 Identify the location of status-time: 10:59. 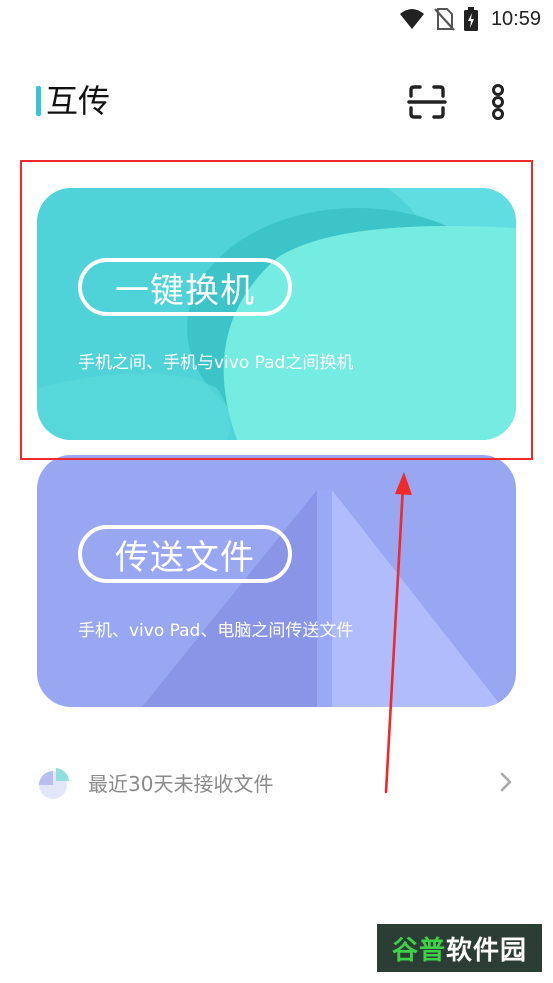
(515, 18).